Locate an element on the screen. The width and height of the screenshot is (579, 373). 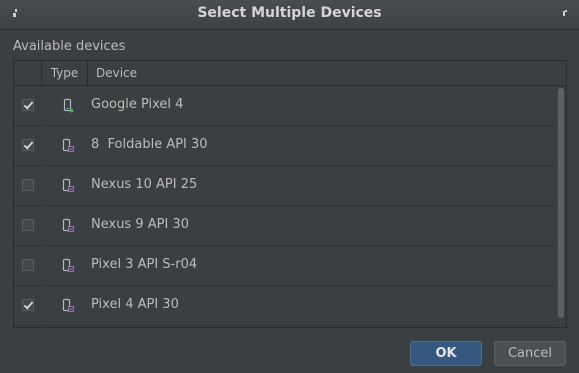
device-name: Pixel 4 API 30 is located at coordinates (135, 304).